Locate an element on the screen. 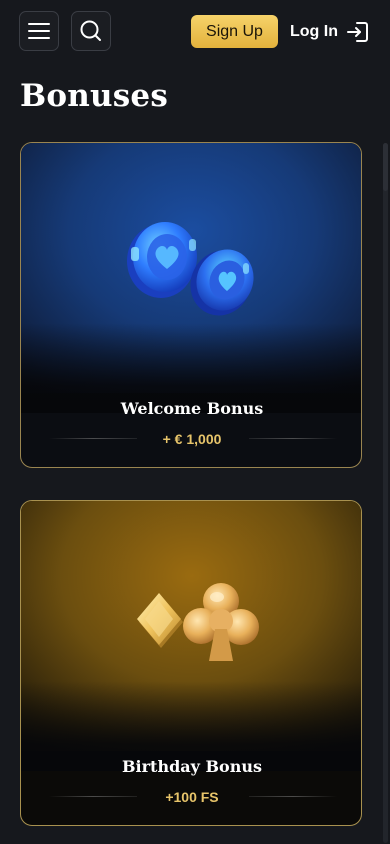  scrollbar-thumb is located at coordinates (385, 167).